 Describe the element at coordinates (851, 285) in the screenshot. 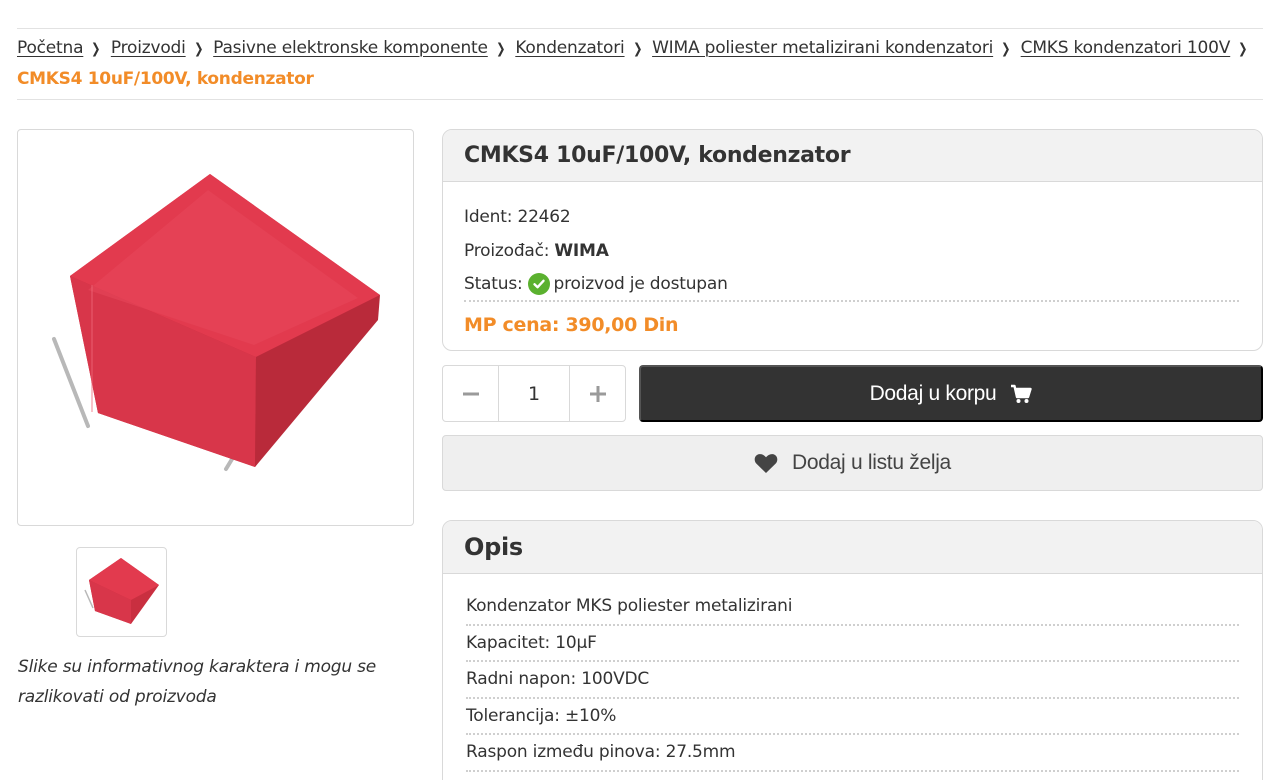

I see `status-row: Status: proizvod je dostupan` at that location.